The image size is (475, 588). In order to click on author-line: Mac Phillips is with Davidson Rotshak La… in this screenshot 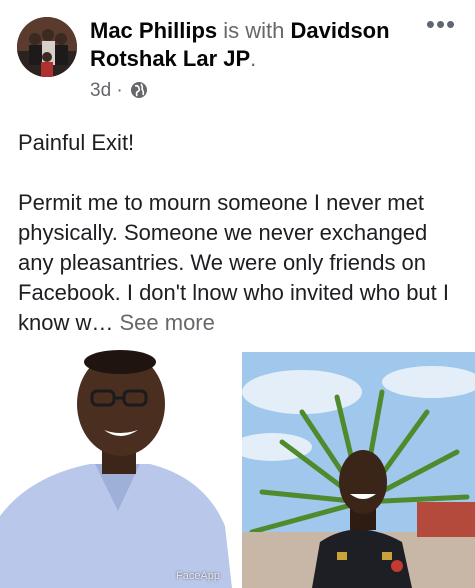, I will do `click(255, 45)`.